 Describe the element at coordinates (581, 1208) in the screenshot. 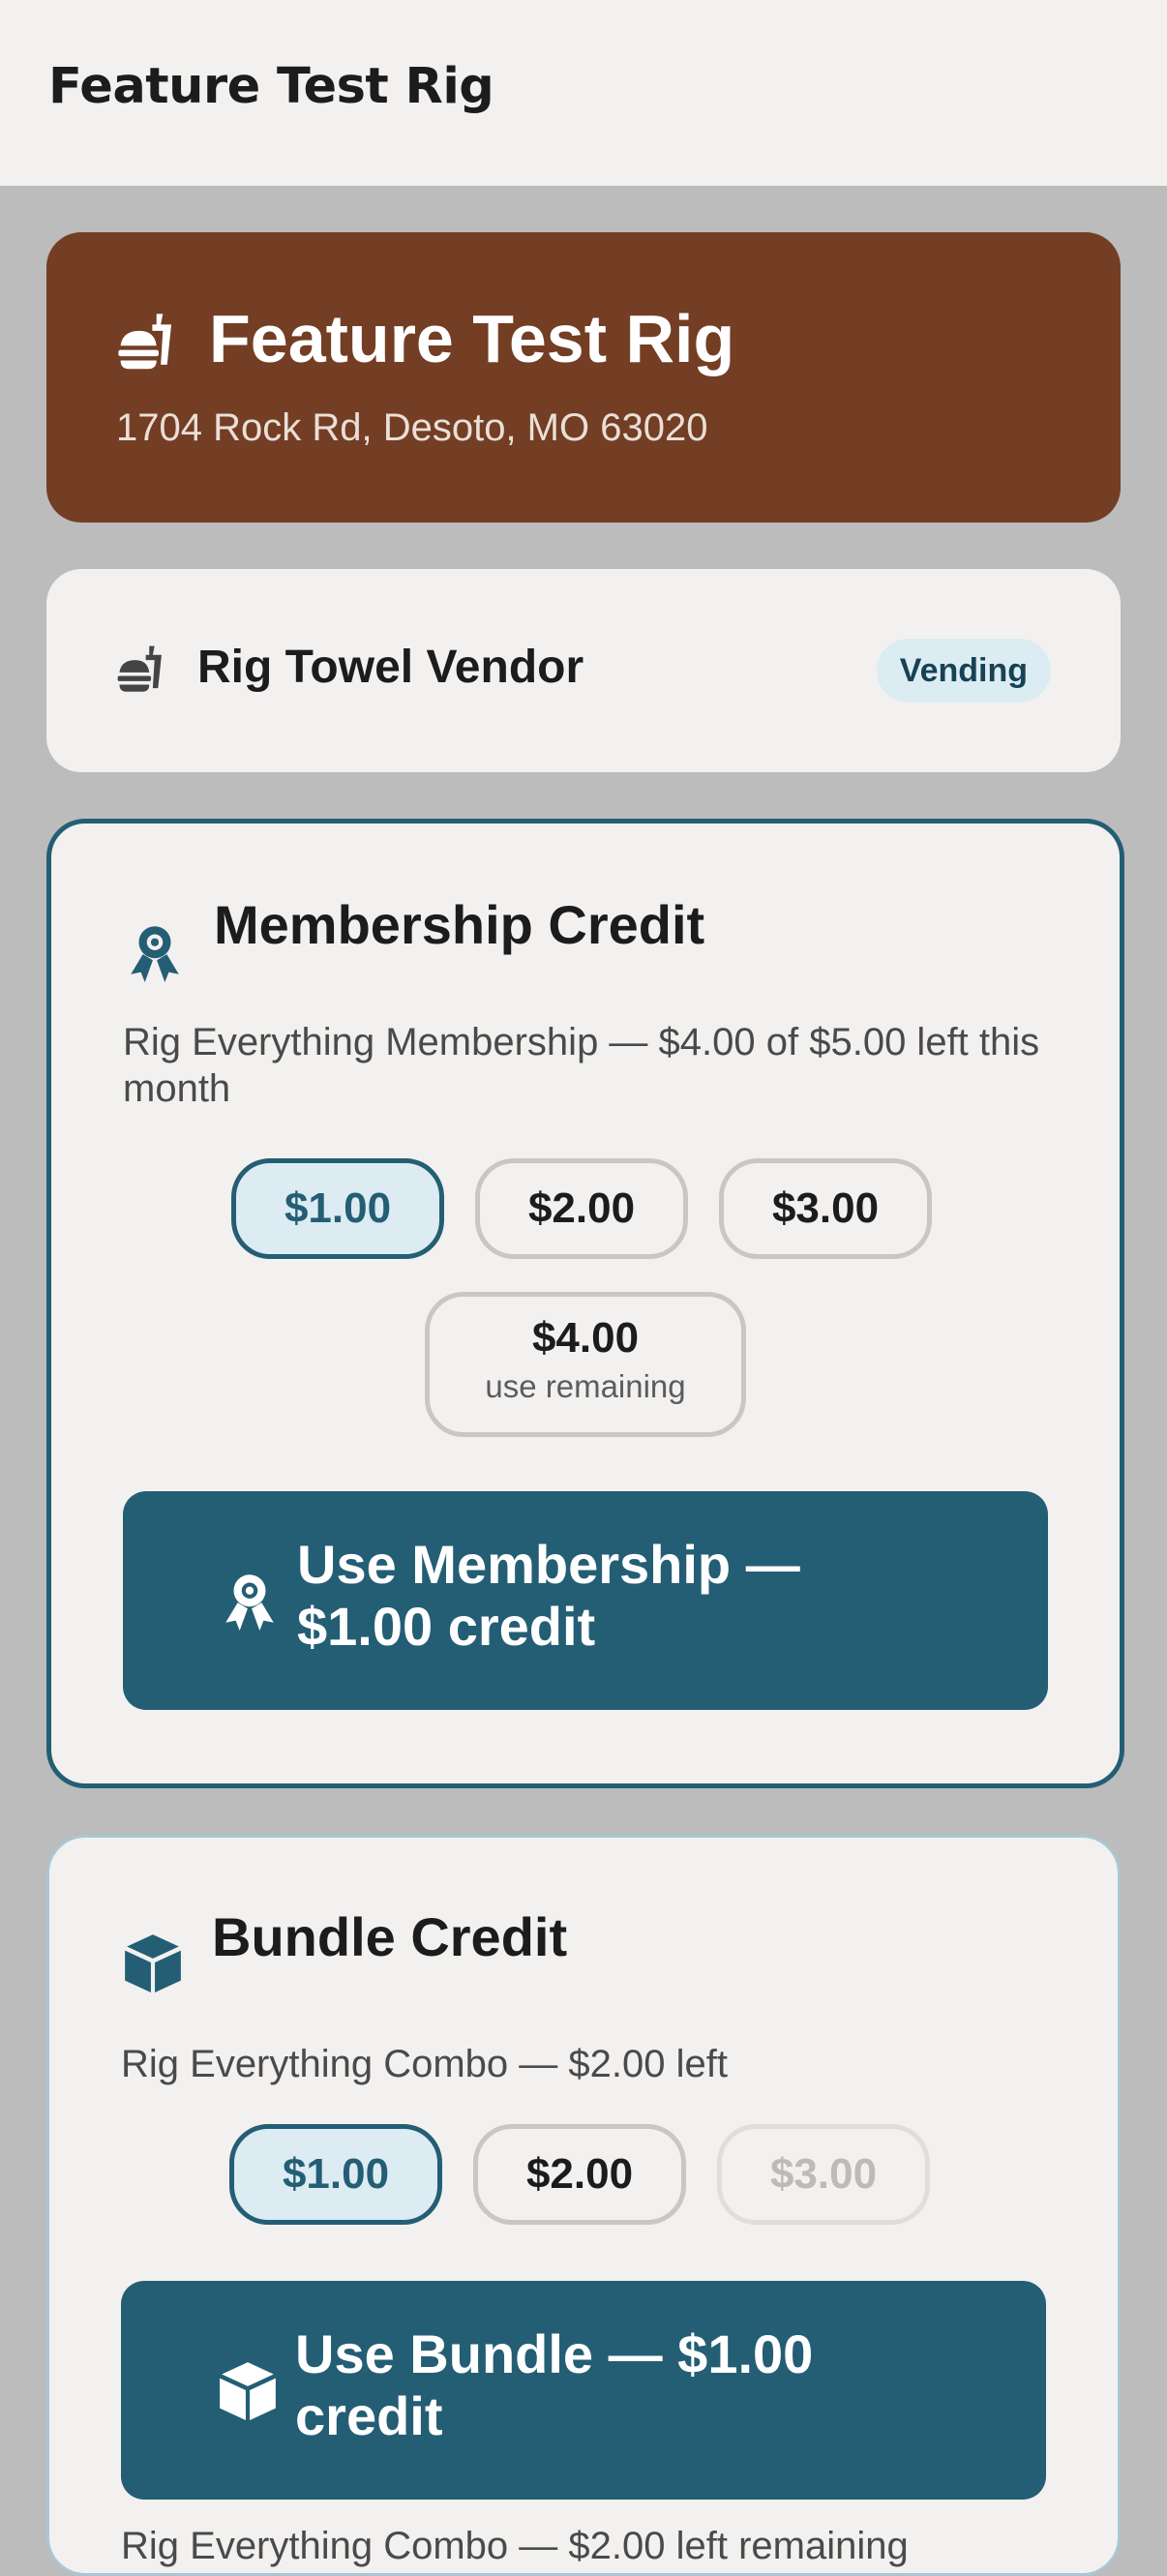

I see `membership-amount-2: $2.00` at that location.